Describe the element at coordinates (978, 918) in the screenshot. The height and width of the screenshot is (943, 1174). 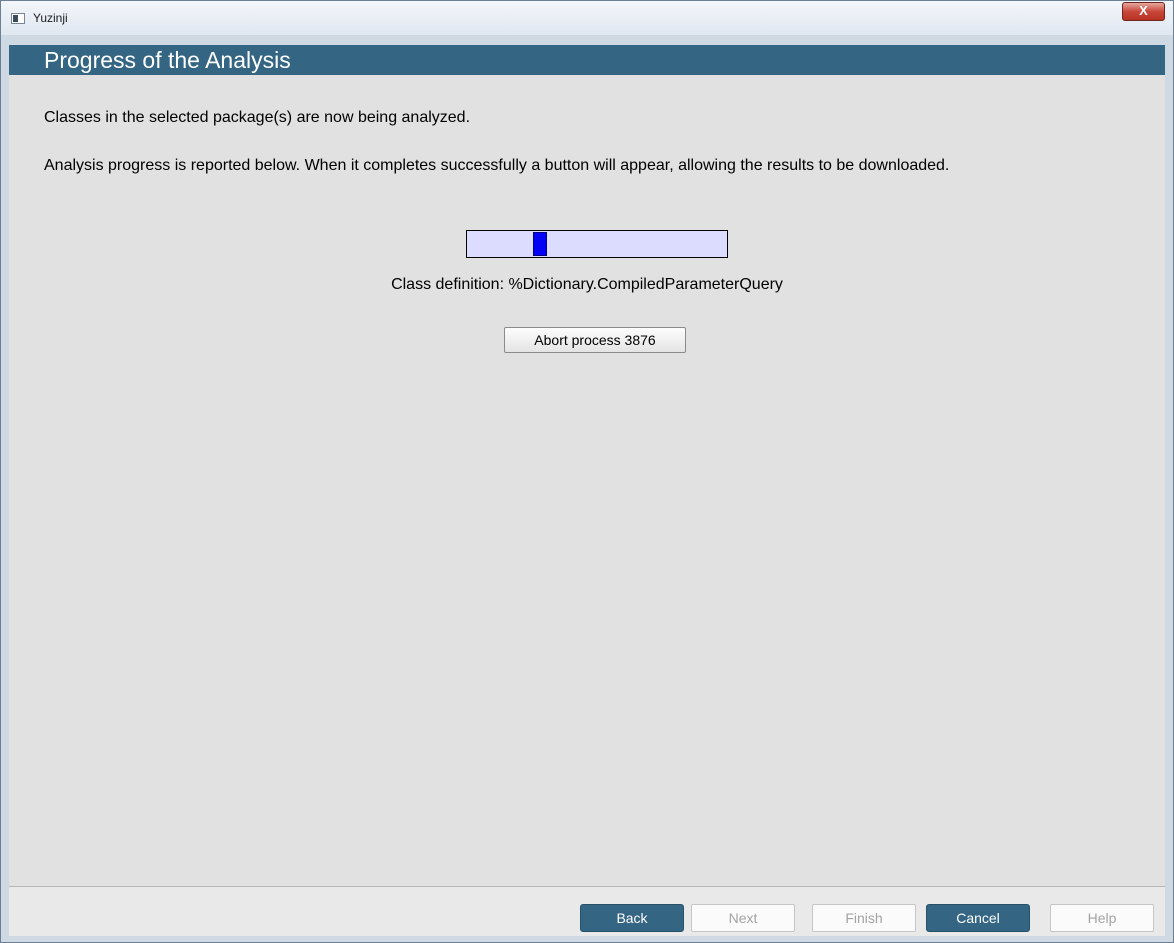
I see `cancel-button: Cancel` at that location.